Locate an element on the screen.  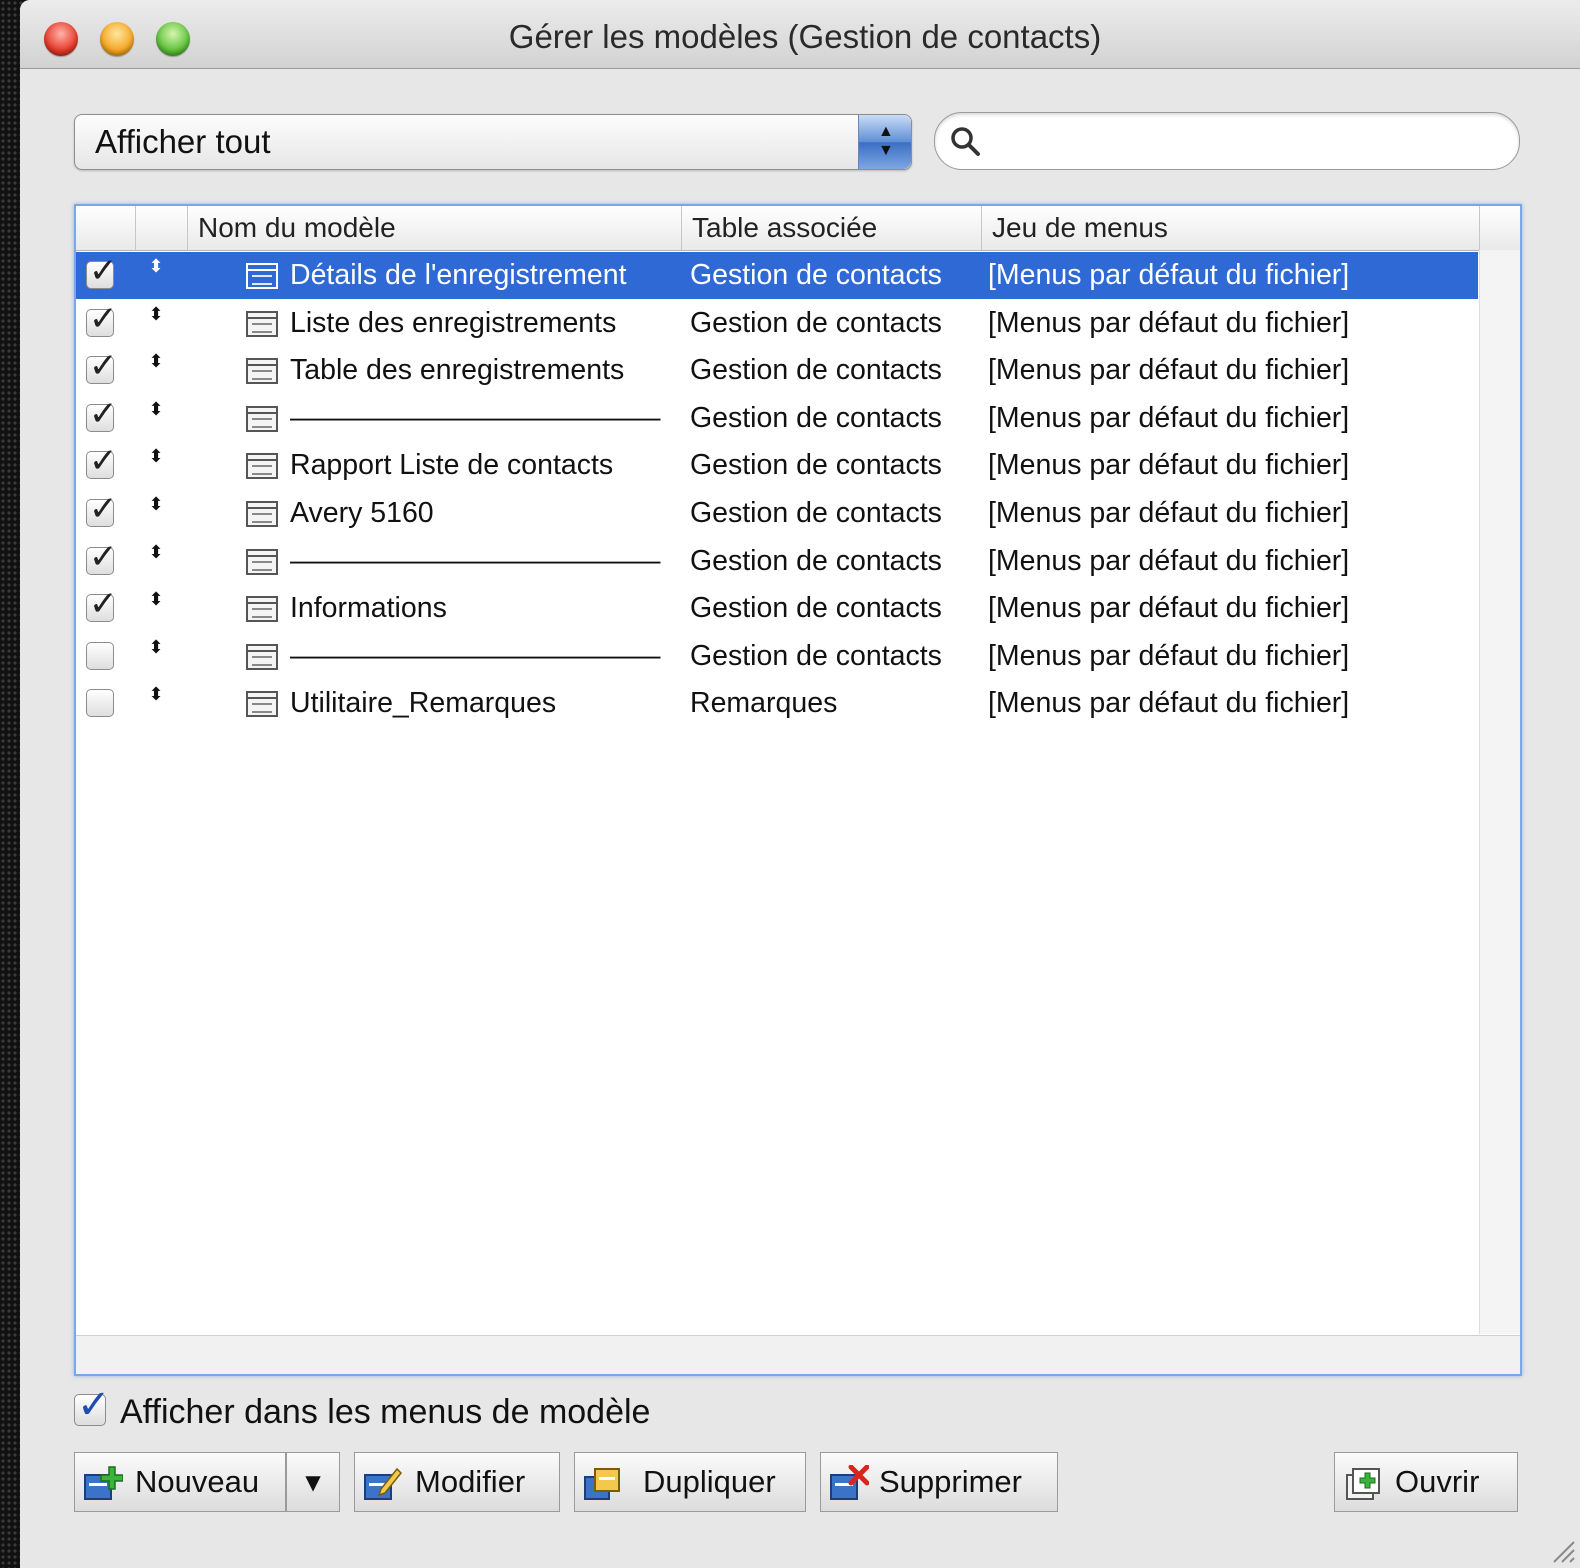
layout-name: Rapport Liste de contacts is located at coordinates (452, 465).